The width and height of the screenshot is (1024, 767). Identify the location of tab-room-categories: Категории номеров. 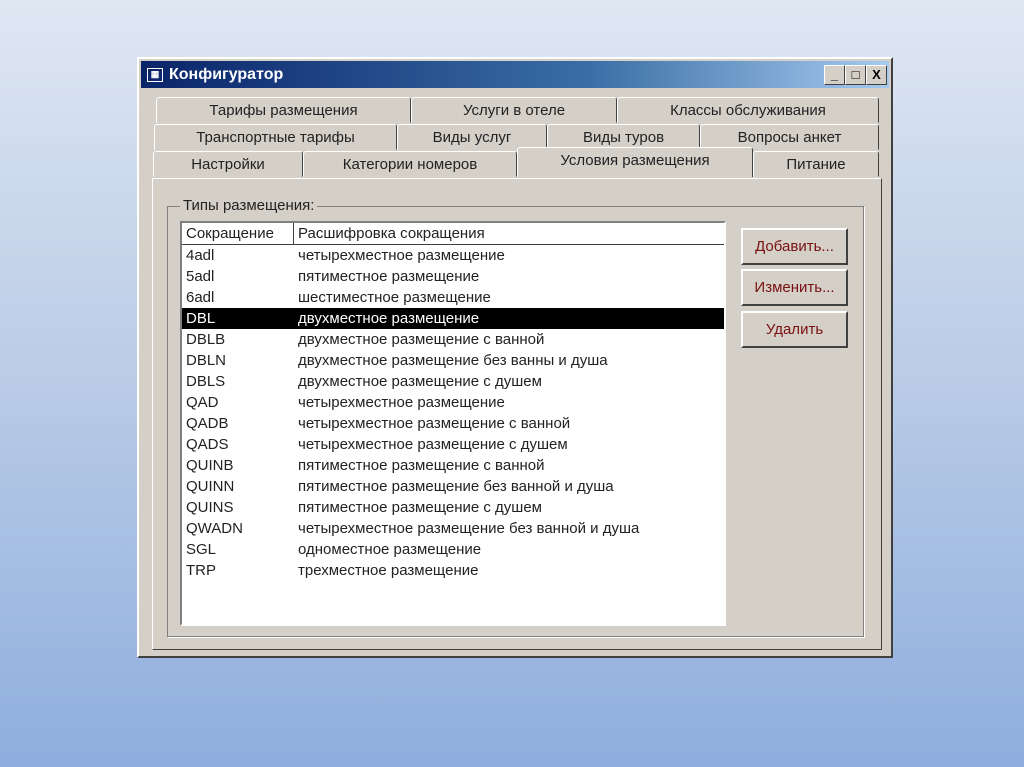
(410, 164).